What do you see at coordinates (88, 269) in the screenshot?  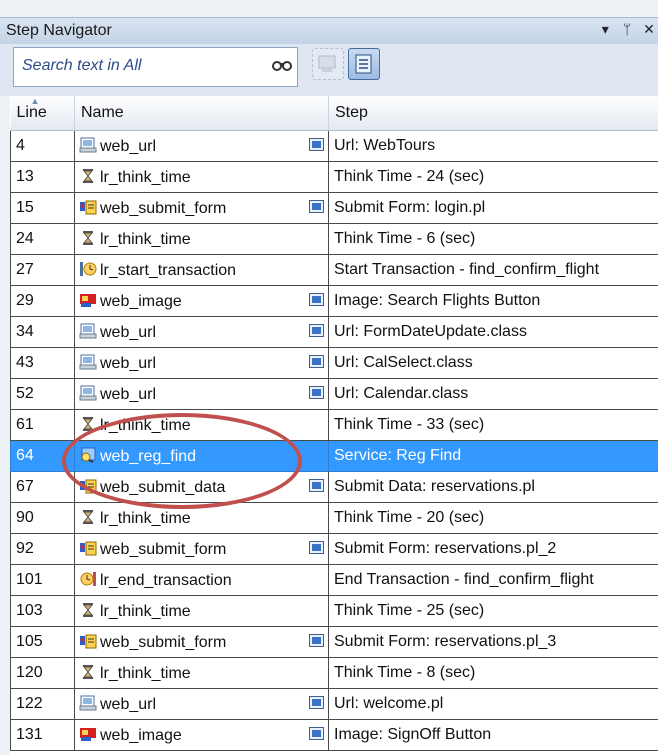 I see `start-transaction-icon` at bounding box center [88, 269].